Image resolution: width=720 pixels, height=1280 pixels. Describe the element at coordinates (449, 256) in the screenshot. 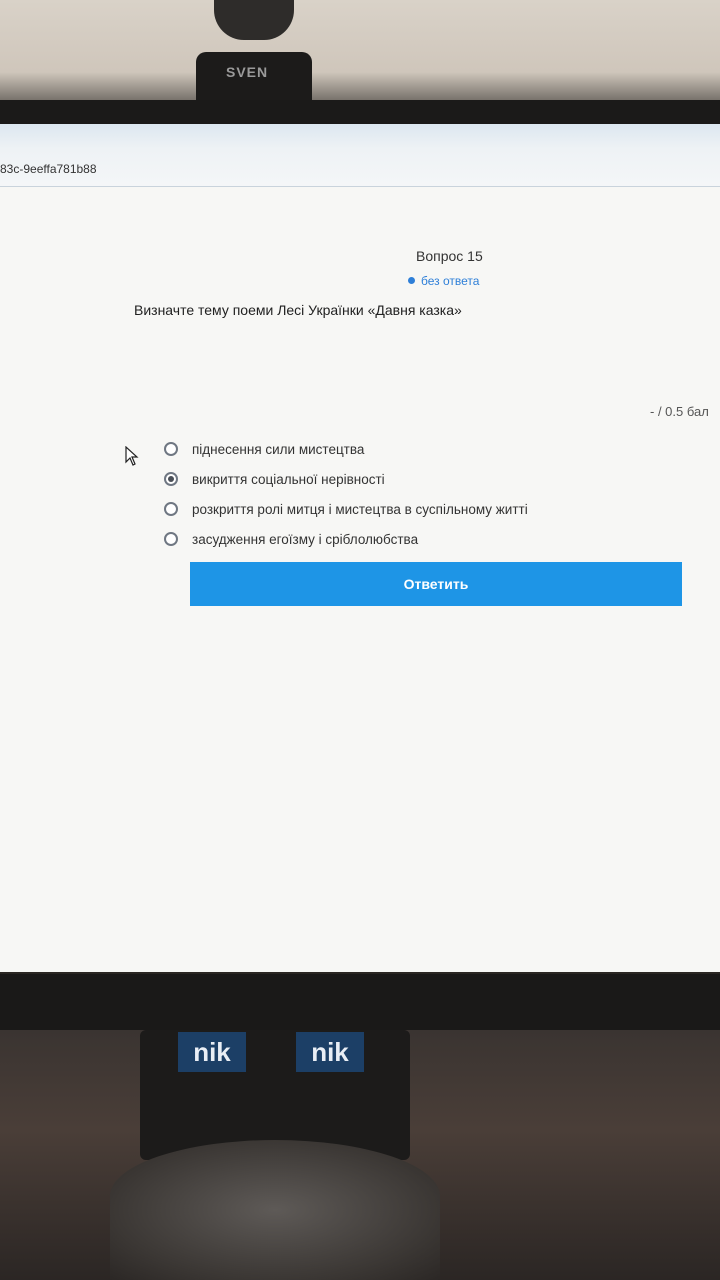

I see `question-number: Вопрос 15` at that location.